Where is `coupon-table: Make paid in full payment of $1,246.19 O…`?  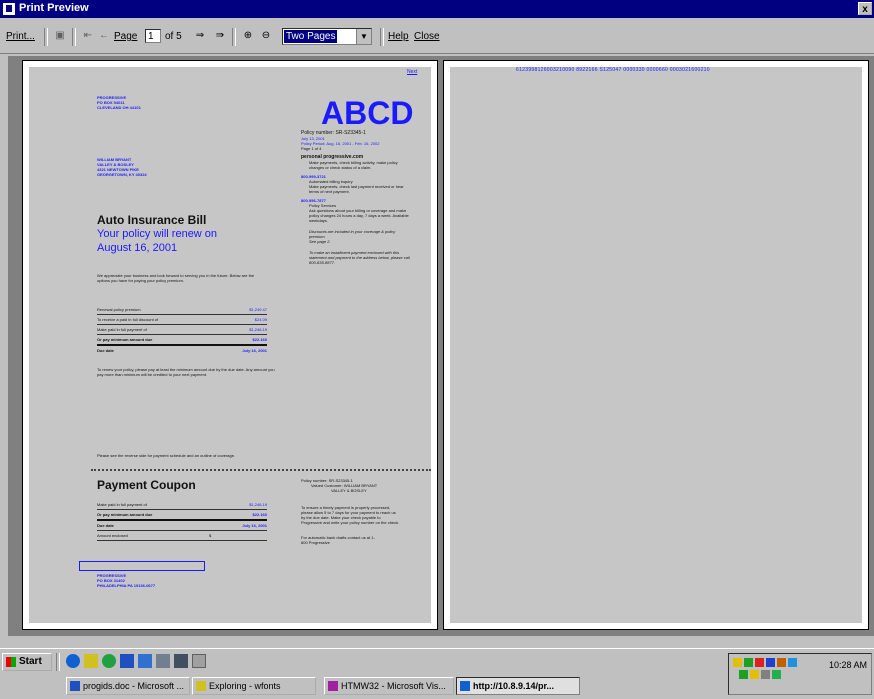 coupon-table: Make paid in full payment of $1,246.19 O… is located at coordinates (182, 520).